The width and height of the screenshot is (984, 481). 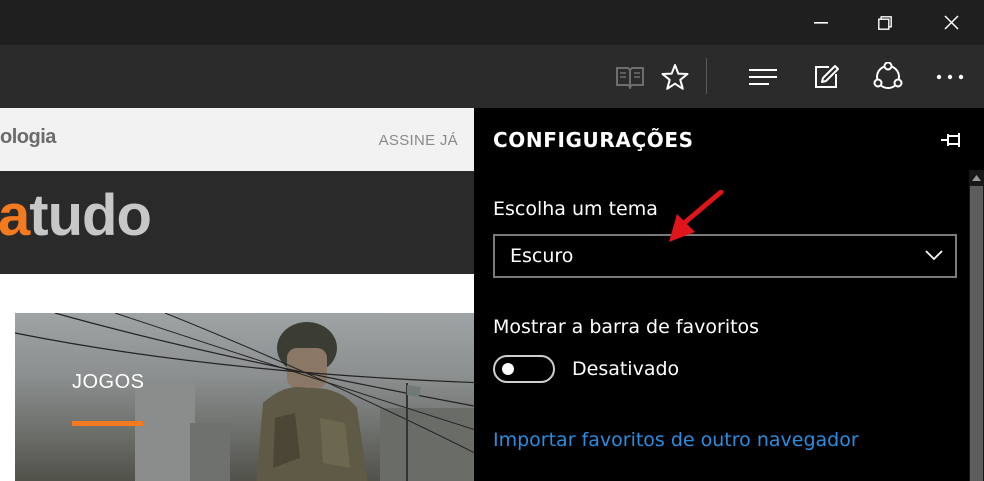 What do you see at coordinates (508, 369) in the screenshot?
I see `toggle-knob` at bounding box center [508, 369].